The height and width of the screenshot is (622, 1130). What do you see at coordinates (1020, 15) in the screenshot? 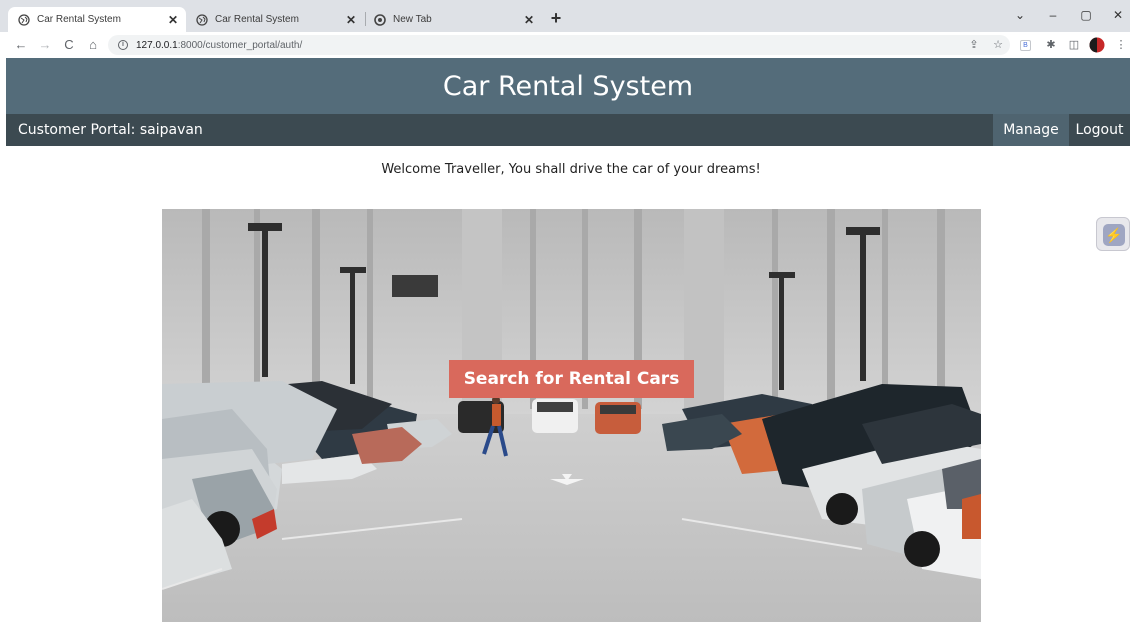
I see `tab-search-icon: ⌄` at bounding box center [1020, 15].